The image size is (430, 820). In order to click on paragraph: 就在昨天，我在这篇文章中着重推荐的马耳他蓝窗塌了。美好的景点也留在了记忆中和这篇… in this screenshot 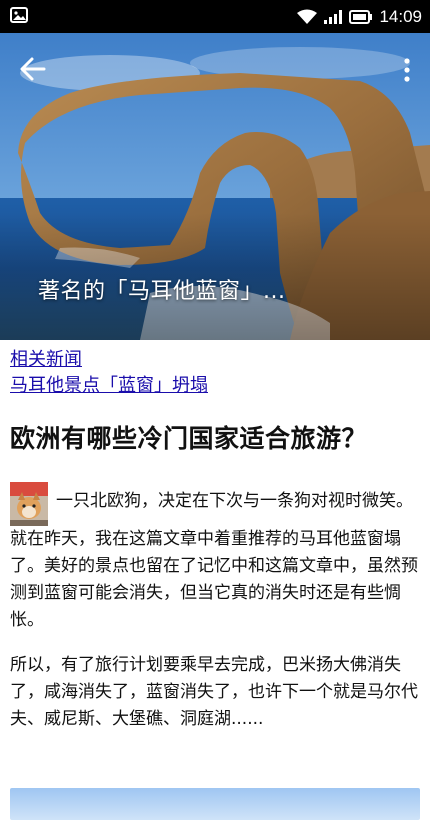, I will do `click(214, 579)`.